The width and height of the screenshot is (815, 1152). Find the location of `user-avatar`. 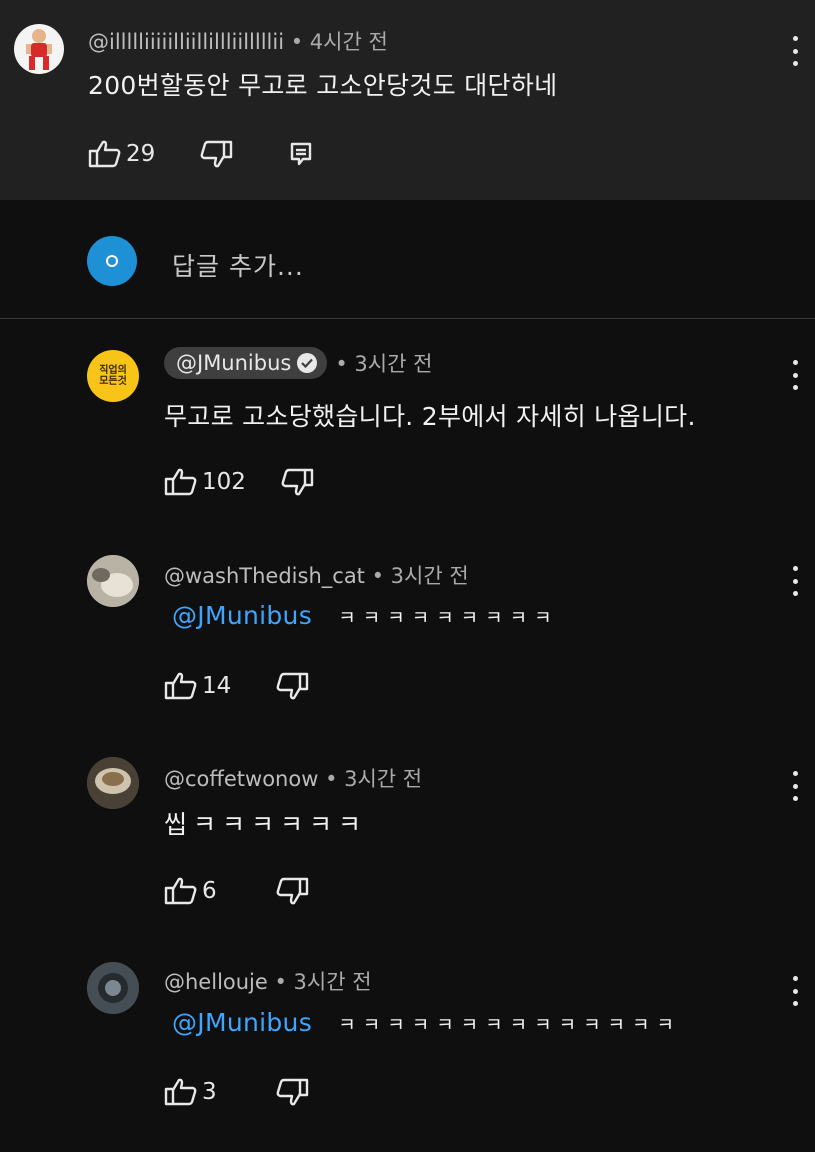

user-avatar is located at coordinates (112, 261).